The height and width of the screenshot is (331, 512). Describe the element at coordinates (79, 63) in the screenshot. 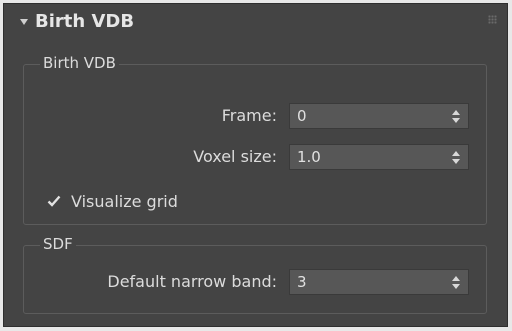

I see `birth-vdb-group-title: Birth VDB` at that location.